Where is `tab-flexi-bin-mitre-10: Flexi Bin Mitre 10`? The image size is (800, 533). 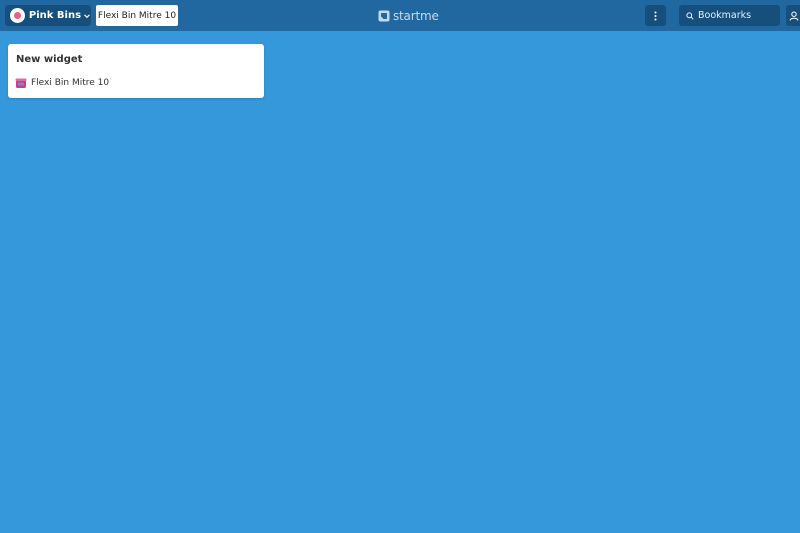
tab-flexi-bin-mitre-10: Flexi Bin Mitre 10 is located at coordinates (137, 15).